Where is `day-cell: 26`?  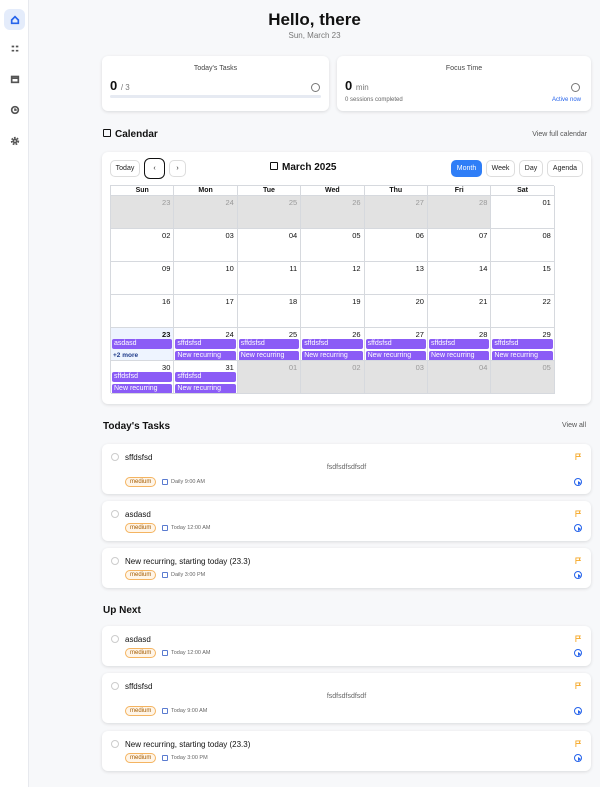
day-cell: 26 is located at coordinates (333, 212).